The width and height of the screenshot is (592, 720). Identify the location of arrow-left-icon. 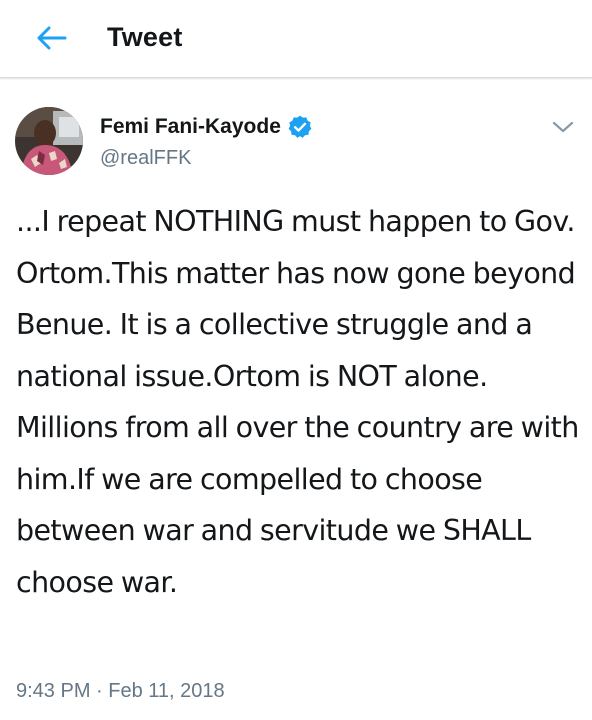
(52, 38).